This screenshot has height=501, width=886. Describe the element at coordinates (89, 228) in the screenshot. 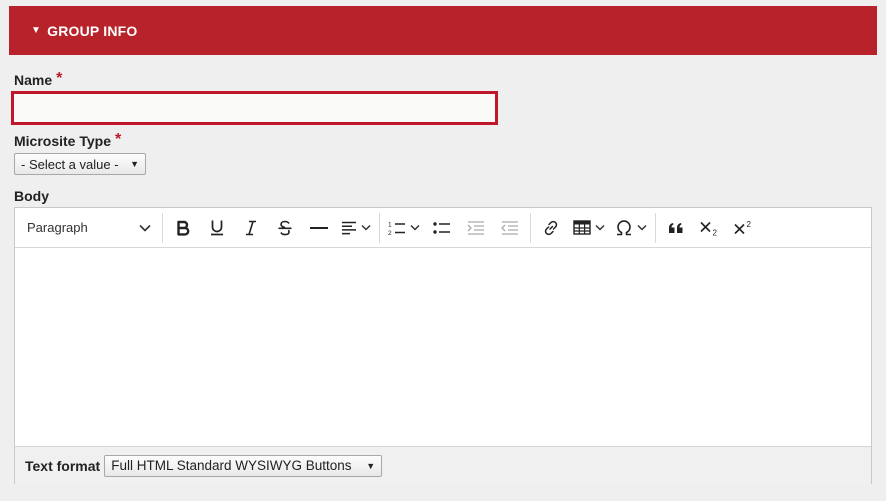

I see `paragraph-dropdown: Paragraph` at that location.